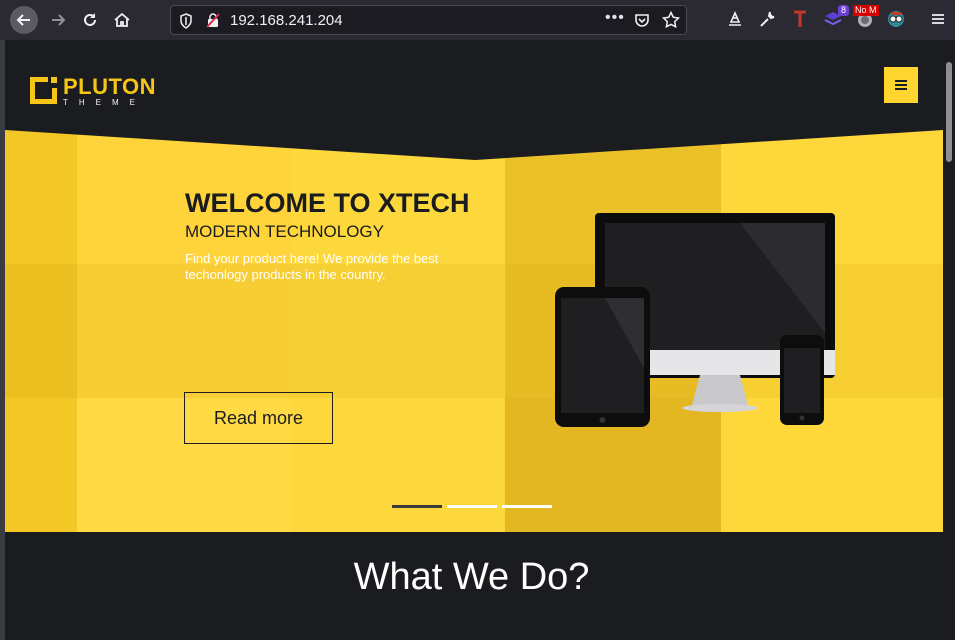  Describe the element at coordinates (615, 18) in the screenshot. I see `page-actions-icon: •••` at that location.